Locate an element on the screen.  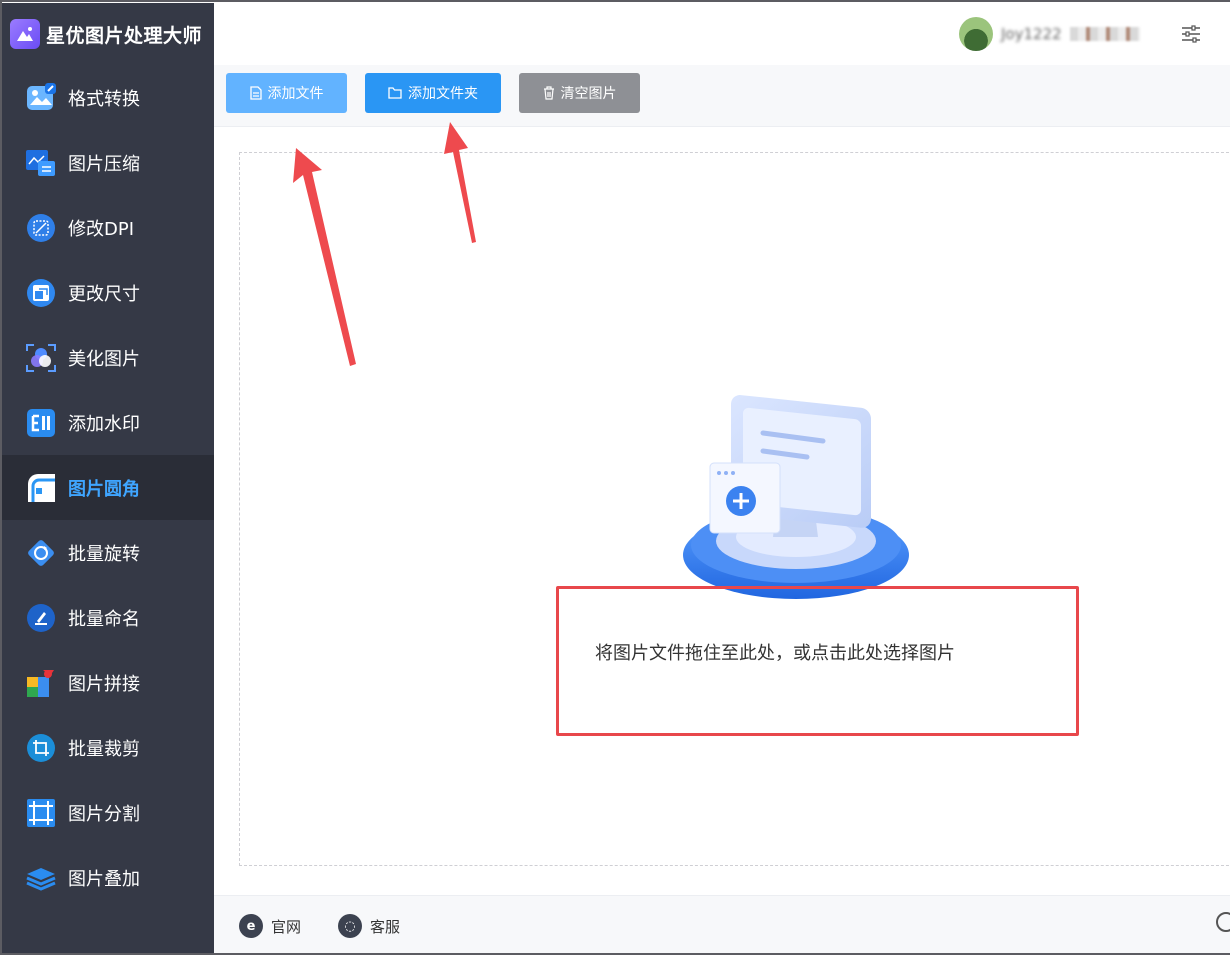
folder-icon is located at coordinates (395, 93).